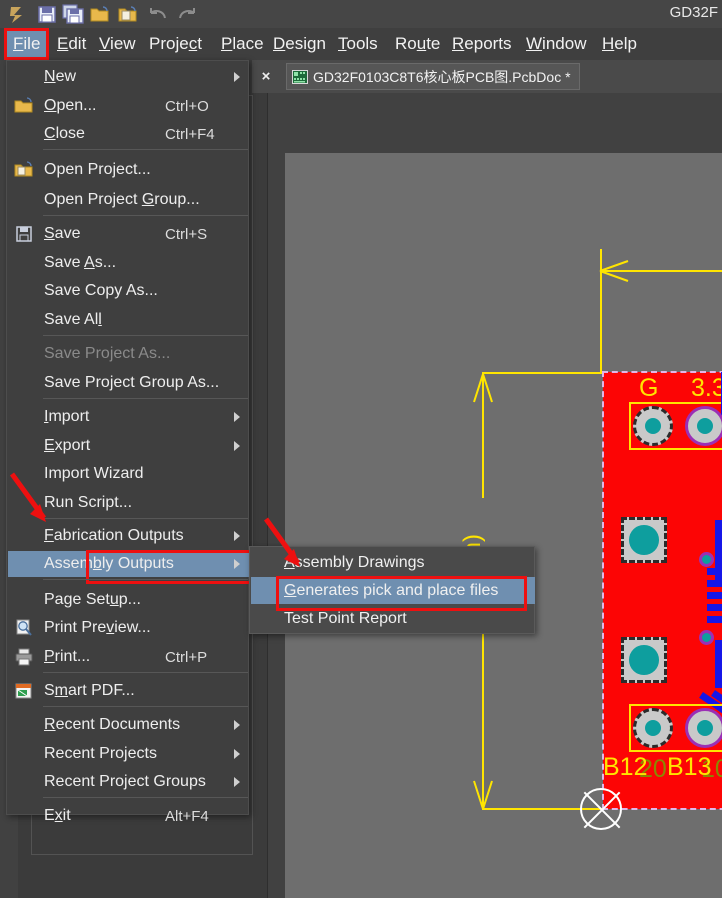 Image resolution: width=722 pixels, height=898 pixels. Describe the element at coordinates (26, 44) in the screenshot. I see `menu-file: File` at that location.